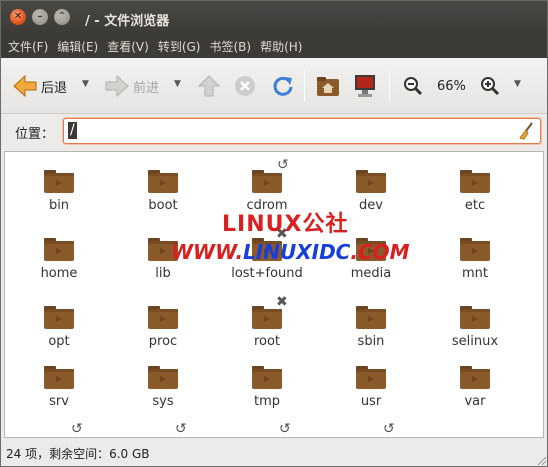 The height and width of the screenshot is (467, 548). Describe the element at coordinates (209, 86) in the screenshot. I see `up-button` at that location.